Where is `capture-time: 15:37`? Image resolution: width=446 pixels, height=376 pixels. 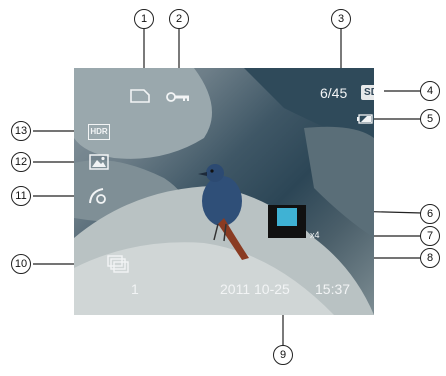 capture-time: 15:37 is located at coordinates (333, 289).